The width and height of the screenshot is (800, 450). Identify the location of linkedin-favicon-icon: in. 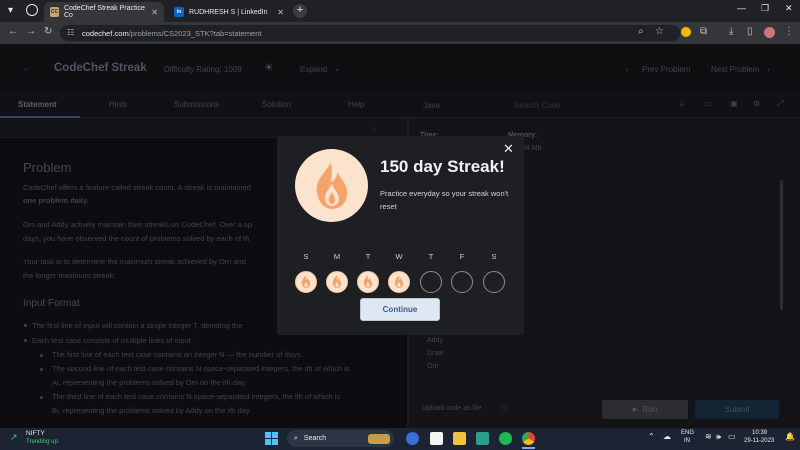
(179, 12).